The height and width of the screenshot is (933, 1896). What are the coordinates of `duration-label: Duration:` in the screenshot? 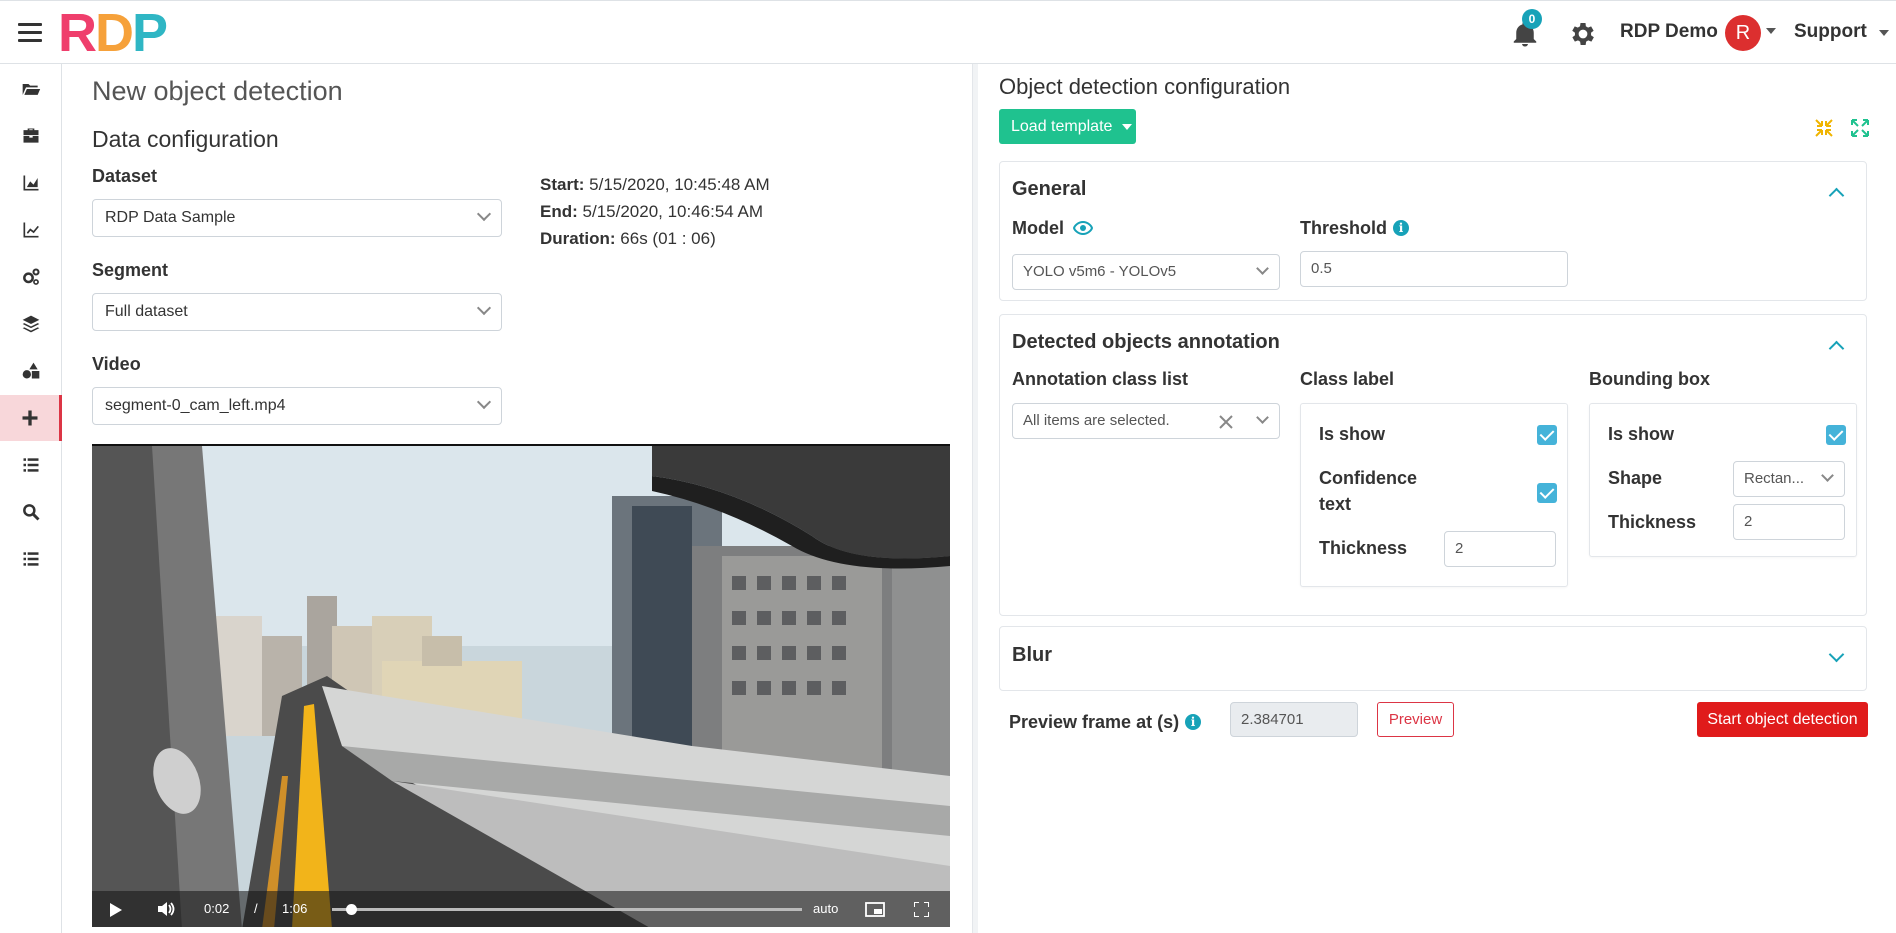 It's located at (578, 238).